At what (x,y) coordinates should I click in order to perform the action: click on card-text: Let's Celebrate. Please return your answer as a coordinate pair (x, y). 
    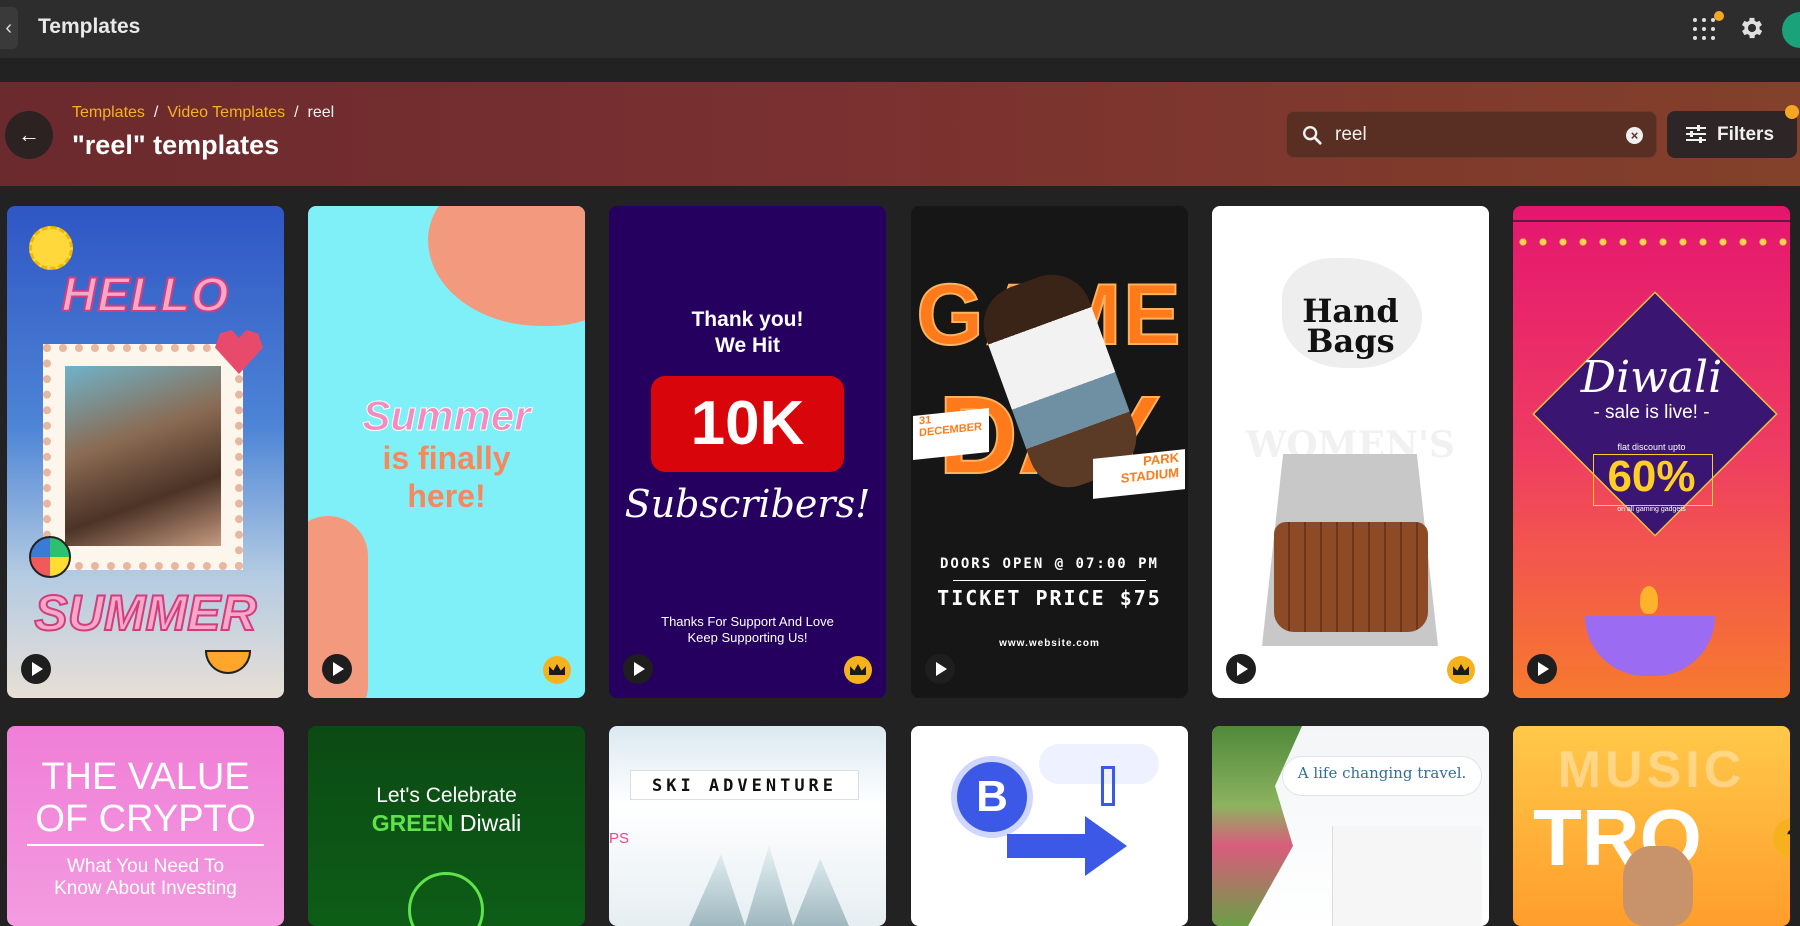
    Looking at the image, I should click on (446, 796).